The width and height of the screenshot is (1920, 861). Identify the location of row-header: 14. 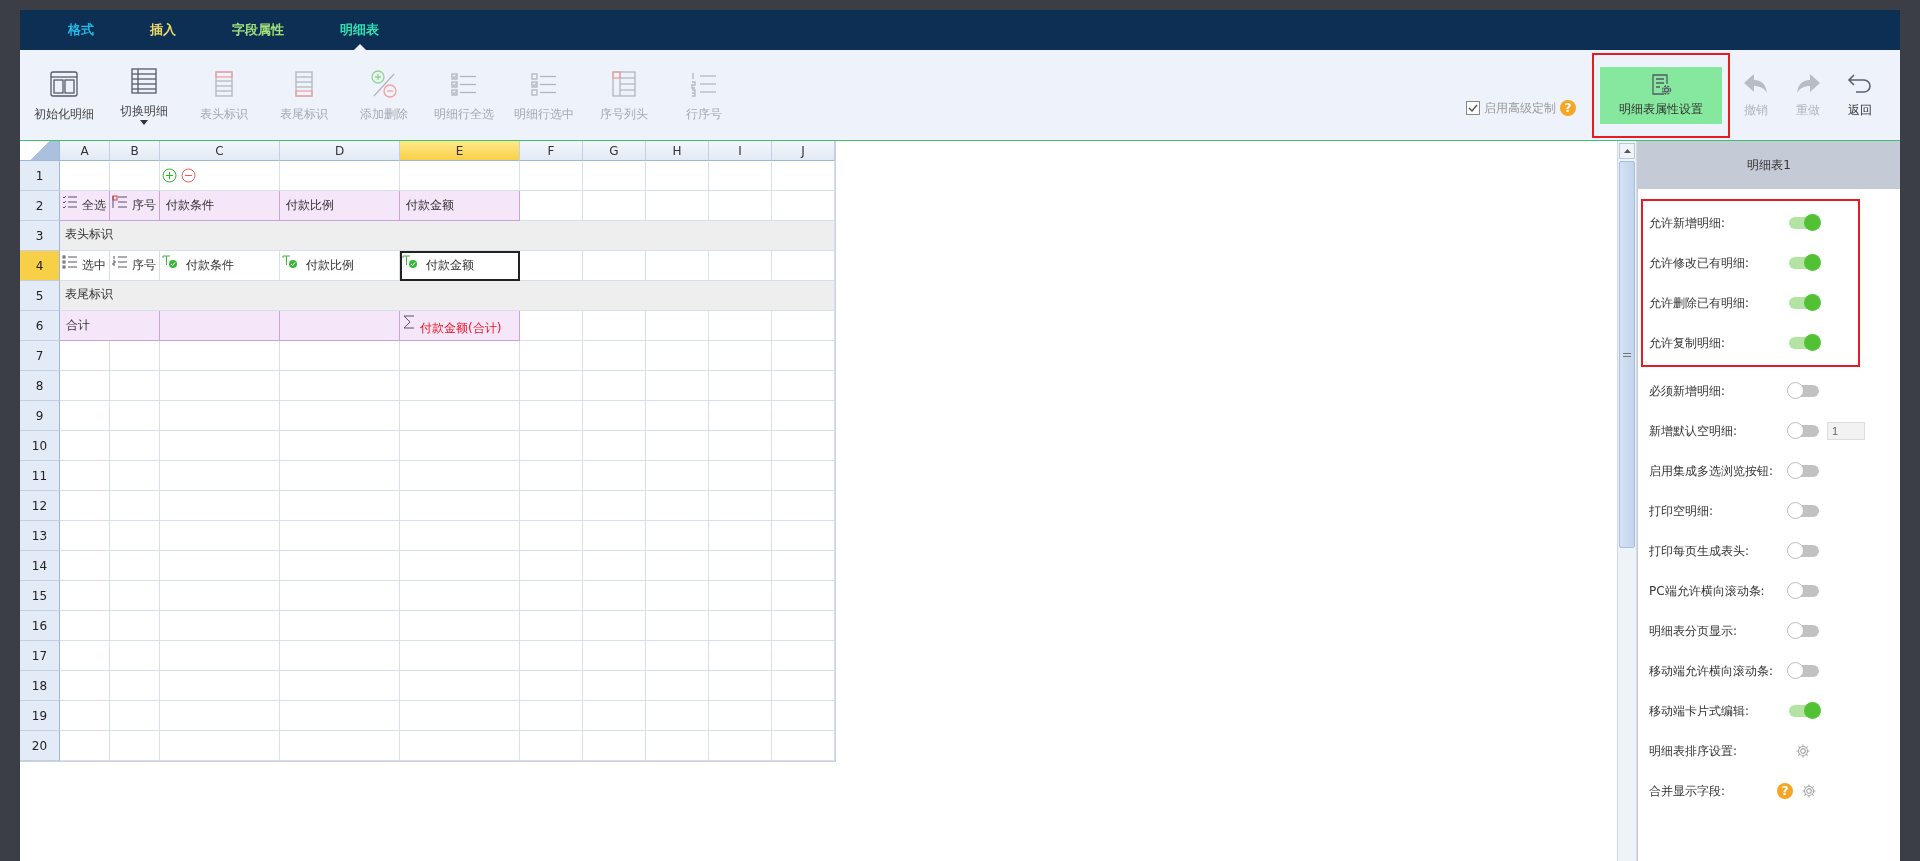
(40, 566).